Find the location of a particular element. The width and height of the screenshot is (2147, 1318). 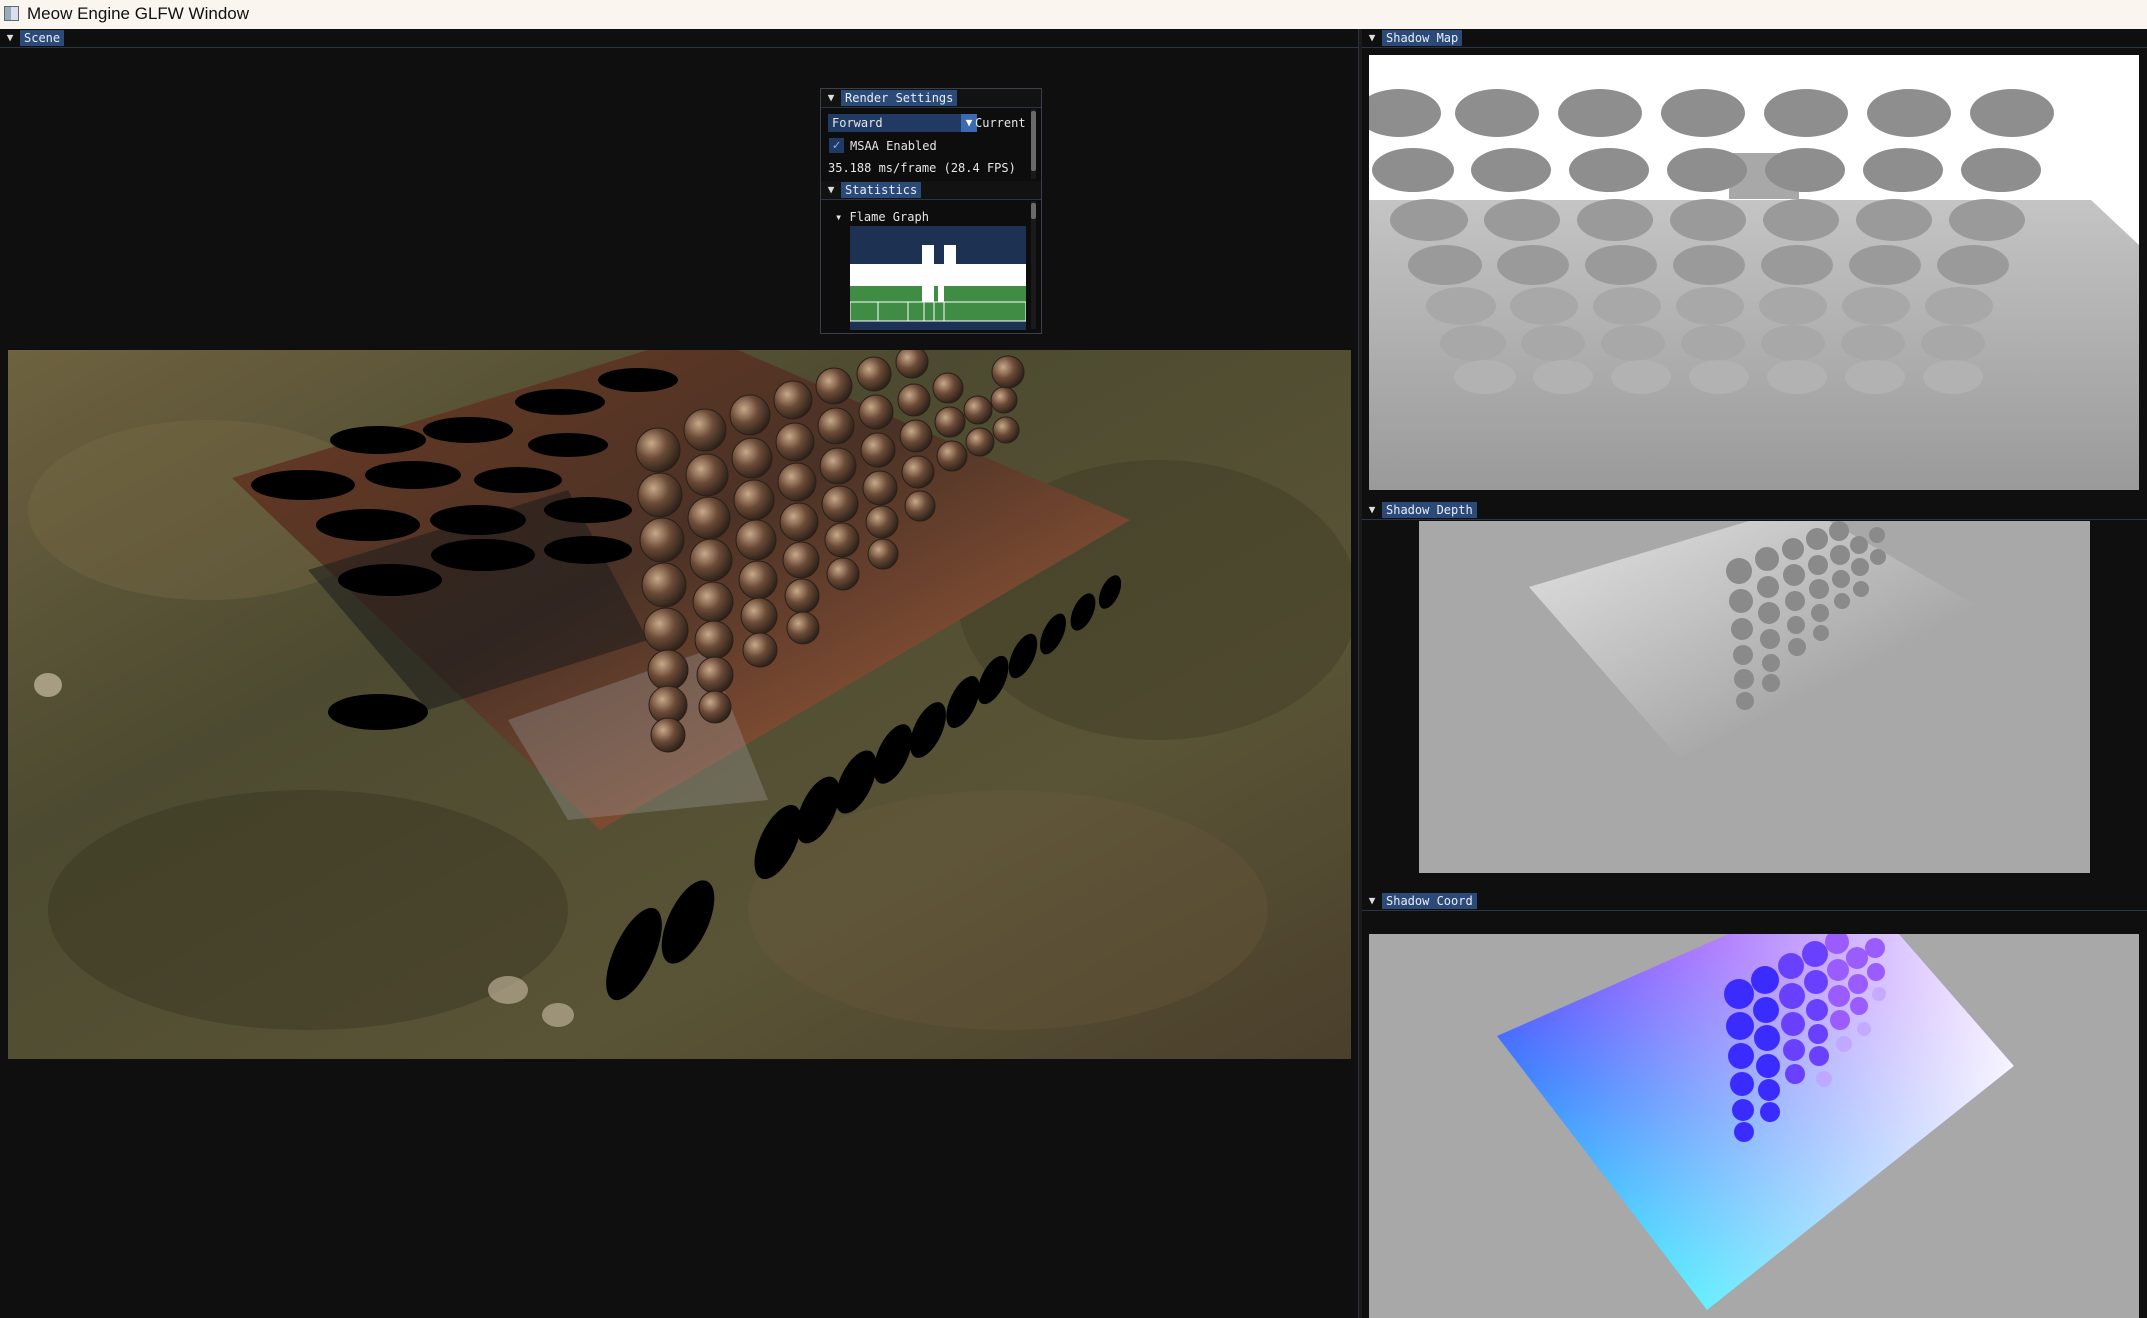

window-titlebar: Meow Engine GLFW Window is located at coordinates (1073, 15).